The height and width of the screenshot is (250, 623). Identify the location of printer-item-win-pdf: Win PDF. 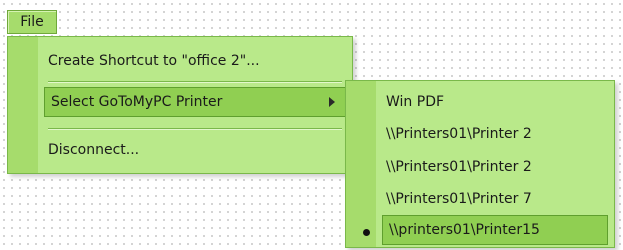
(496, 102).